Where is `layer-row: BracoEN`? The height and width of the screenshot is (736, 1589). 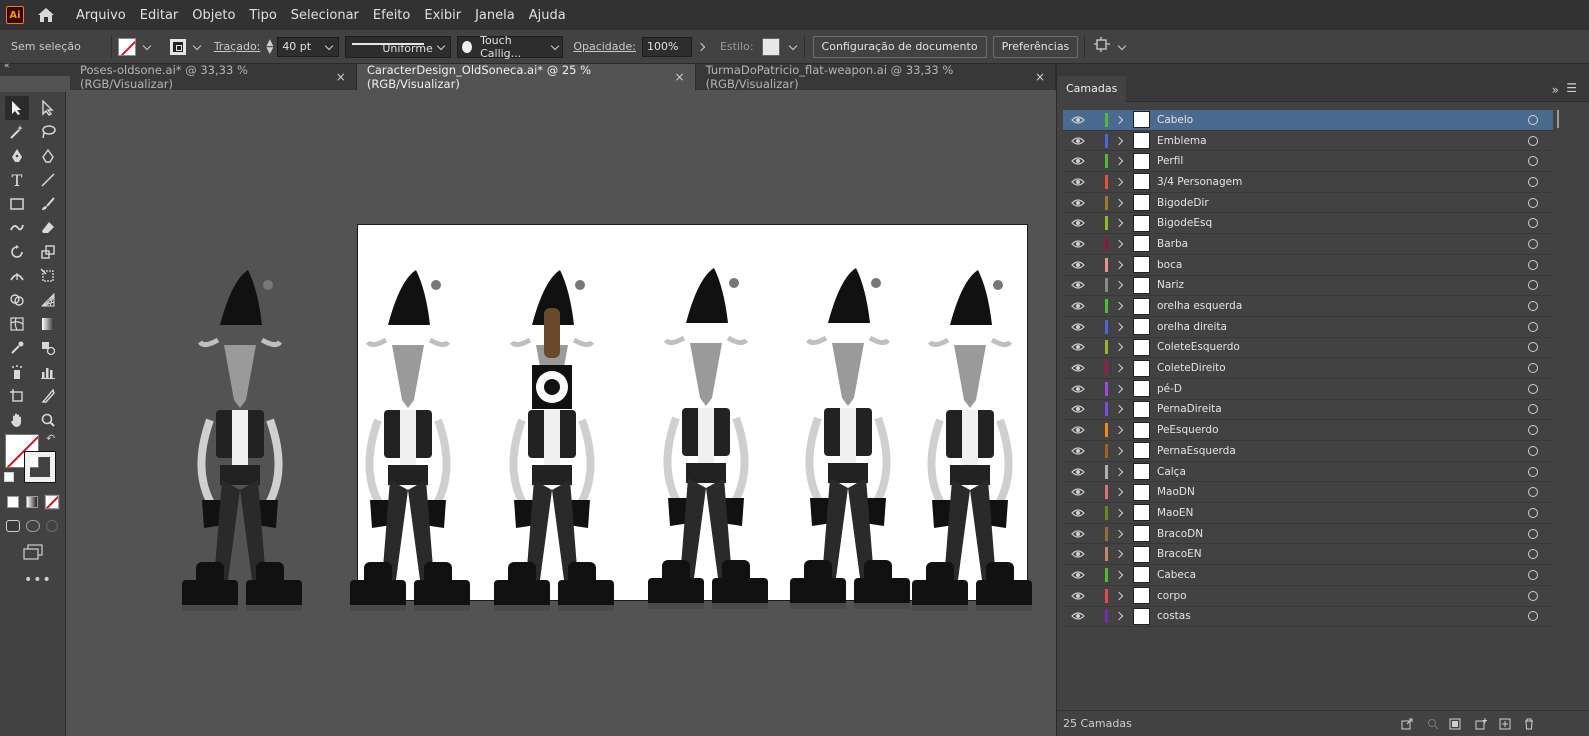 layer-row: BracoEN is located at coordinates (1308, 555).